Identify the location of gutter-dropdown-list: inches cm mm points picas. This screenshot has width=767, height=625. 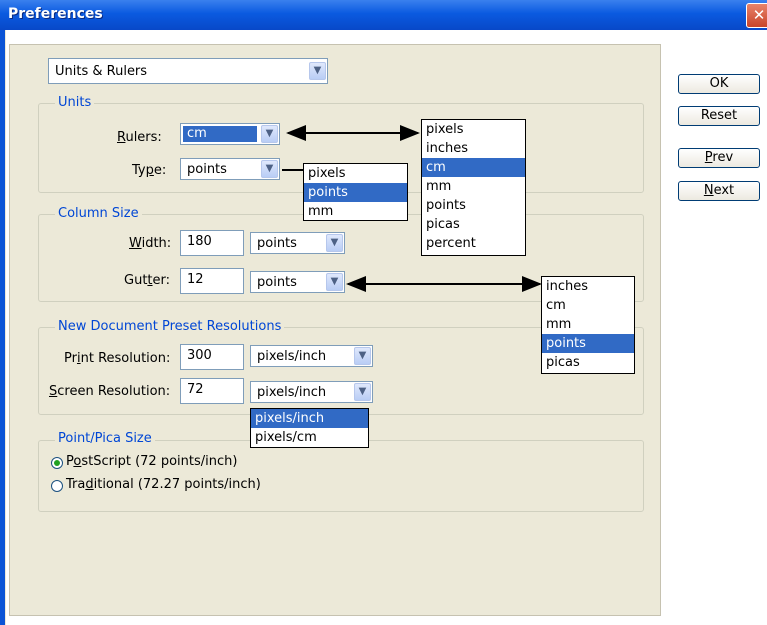
(588, 325).